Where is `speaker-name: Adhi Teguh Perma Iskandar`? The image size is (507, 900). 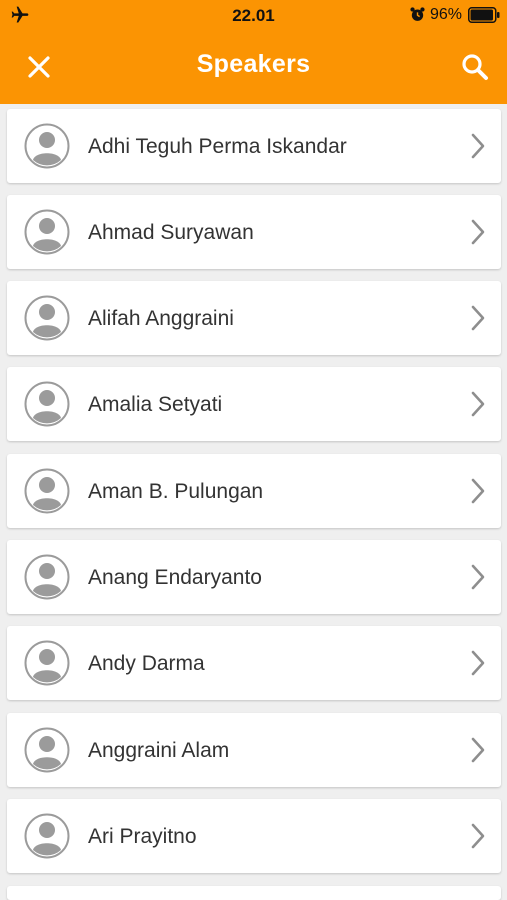 speaker-name: Adhi Teguh Perma Iskandar is located at coordinates (217, 146).